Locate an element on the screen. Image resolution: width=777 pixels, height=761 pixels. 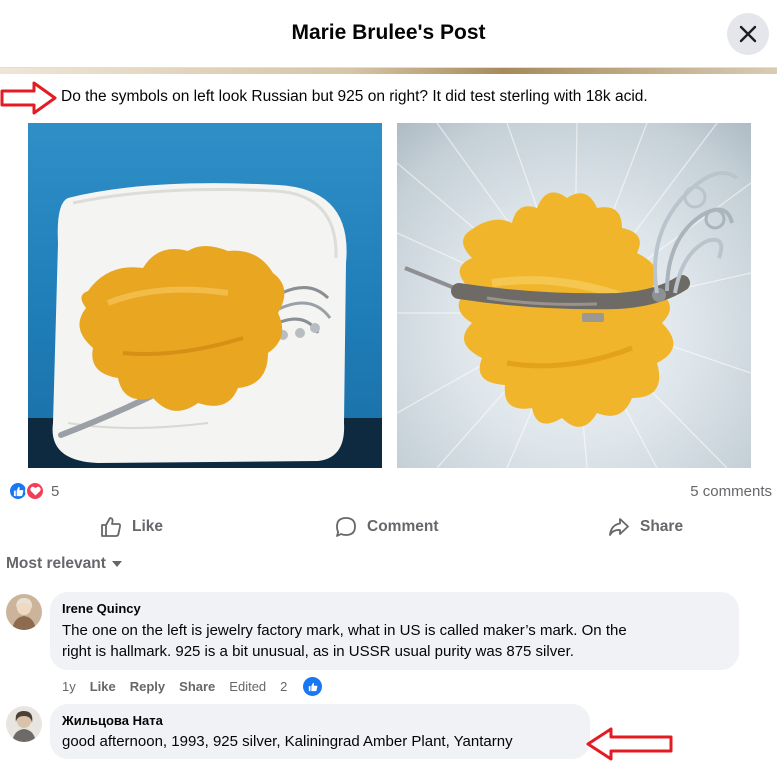
comment-meta: 1y Like Reply Share Edited 2 is located at coordinates (206, 686).